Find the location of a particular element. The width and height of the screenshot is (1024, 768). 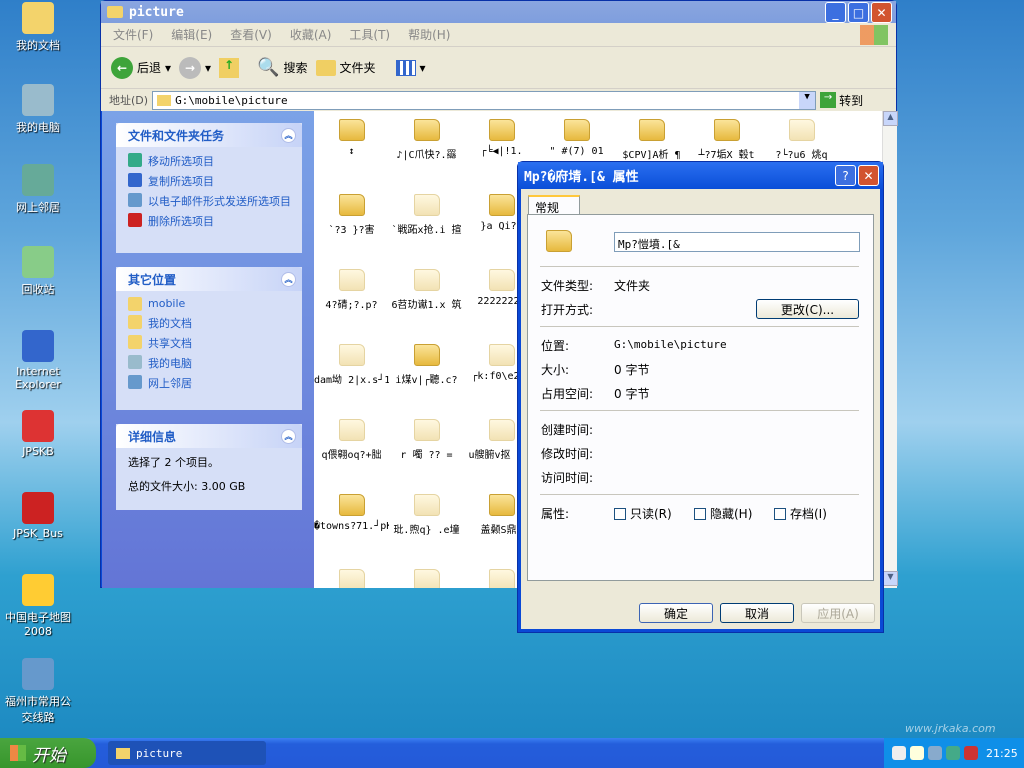

folder-name: �towns?71.┘pK is located at coordinates (351, 526).